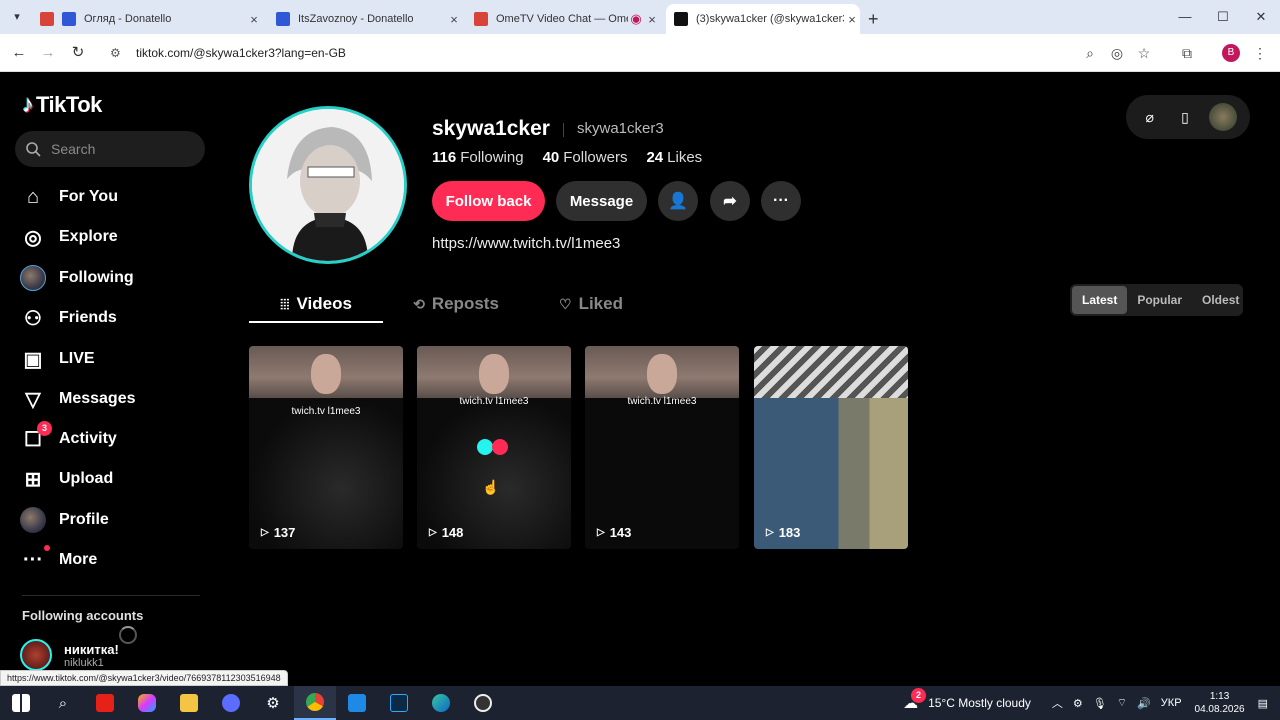 This screenshot has width=1280, height=720. I want to click on browser-tab-title: (3)skywa1cker (@skywa1cker3), so click(770, 19).